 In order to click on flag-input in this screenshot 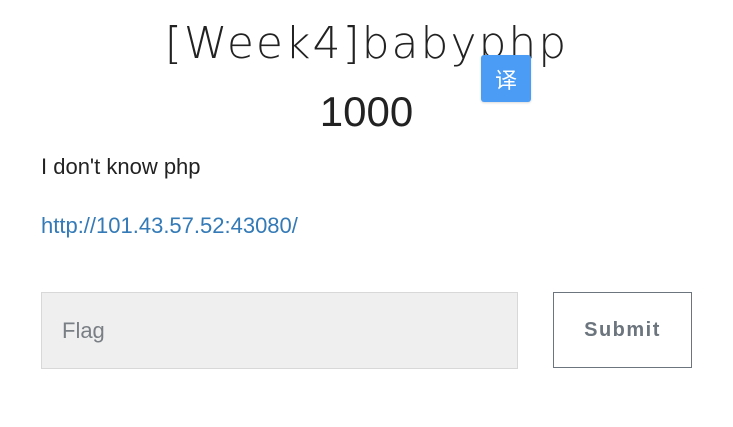, I will do `click(279, 330)`.